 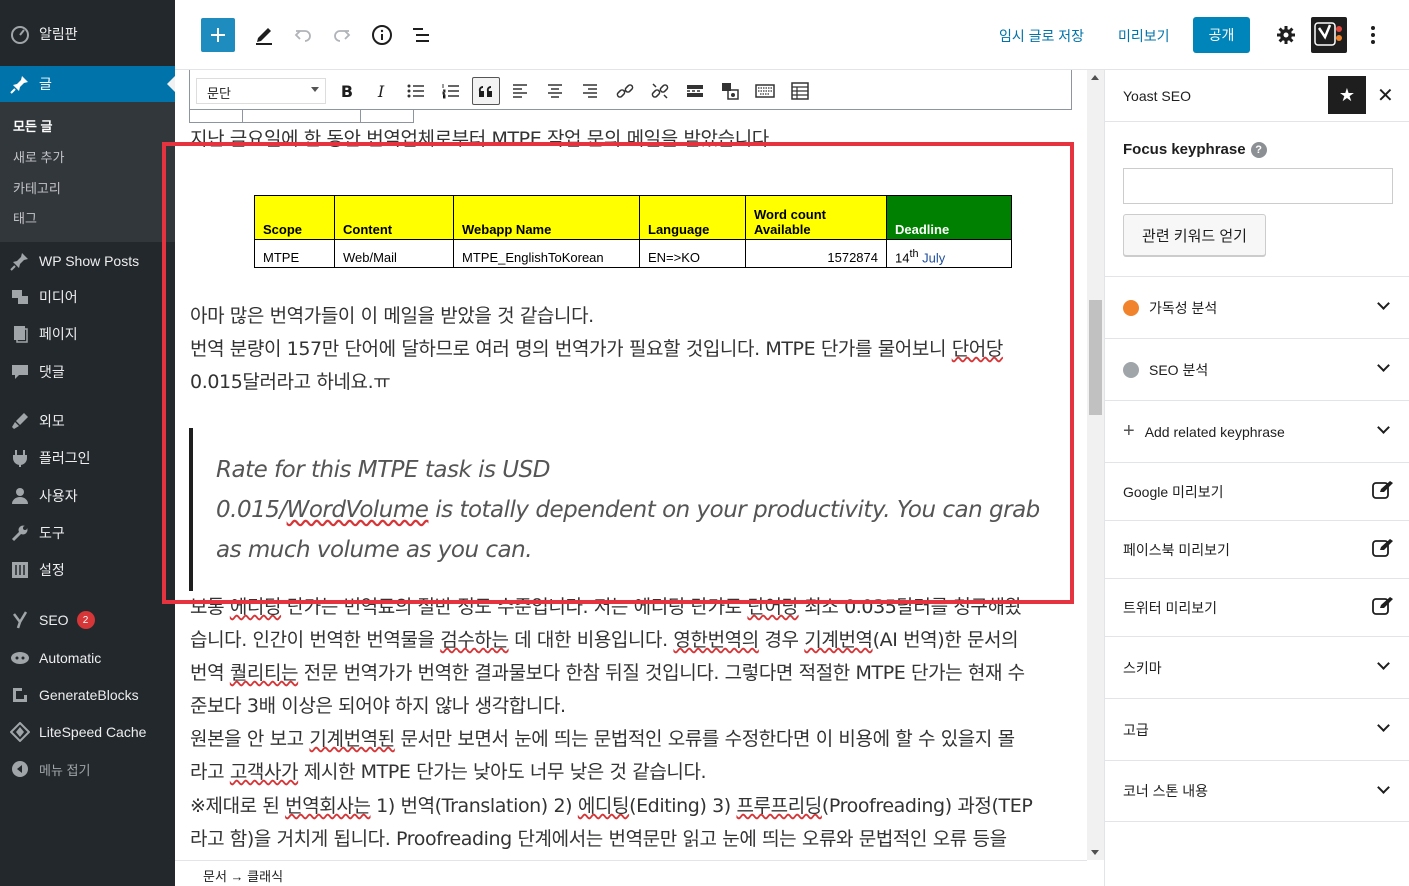 I want to click on close-sidebar-button: ✕, so click(x=1385, y=95).